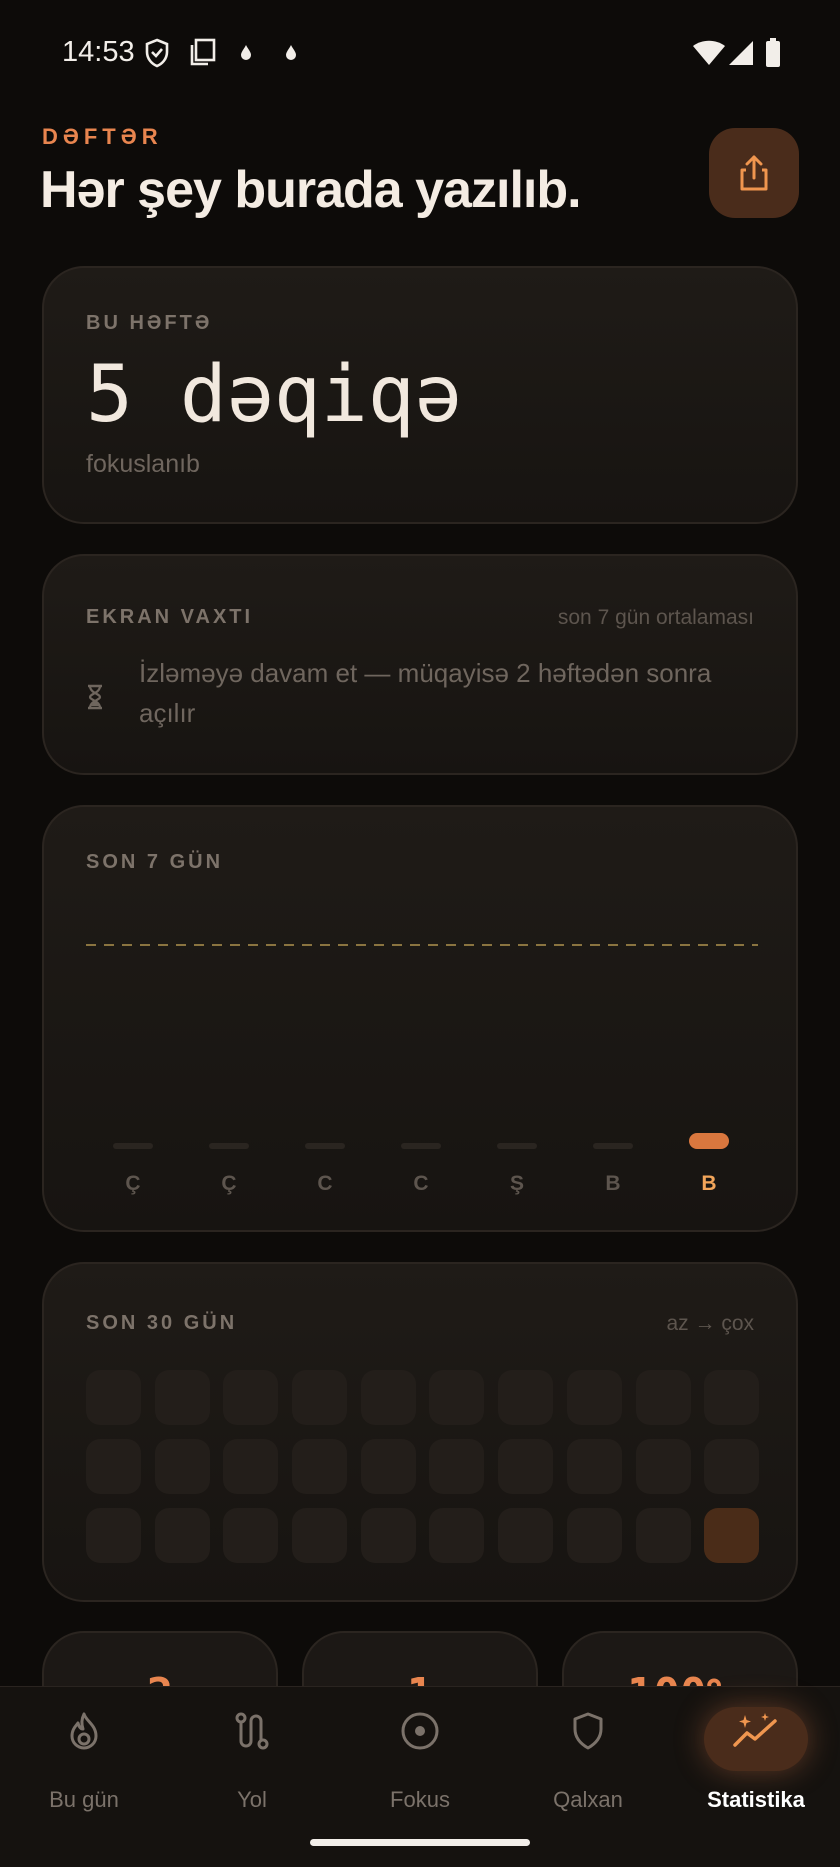  What do you see at coordinates (311, 190) in the screenshot?
I see `page-title: Hər şey burada yazılıb.` at bounding box center [311, 190].